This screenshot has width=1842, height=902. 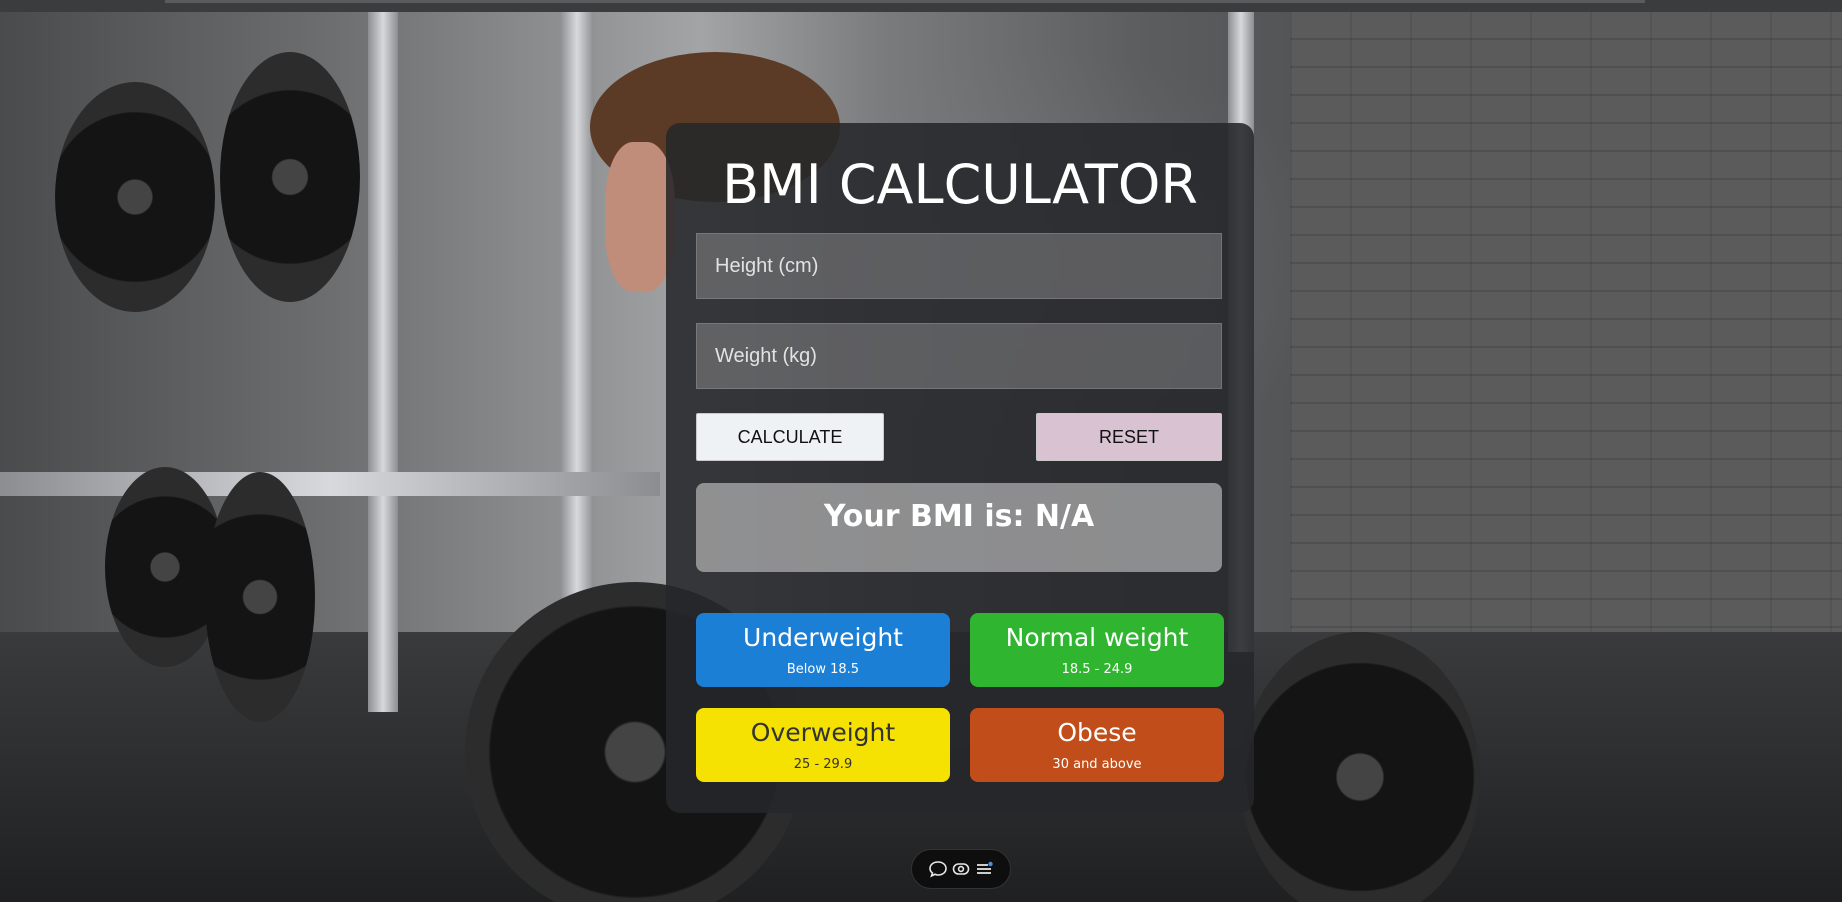 What do you see at coordinates (1097, 732) in the screenshot?
I see `category-name: Obese` at bounding box center [1097, 732].